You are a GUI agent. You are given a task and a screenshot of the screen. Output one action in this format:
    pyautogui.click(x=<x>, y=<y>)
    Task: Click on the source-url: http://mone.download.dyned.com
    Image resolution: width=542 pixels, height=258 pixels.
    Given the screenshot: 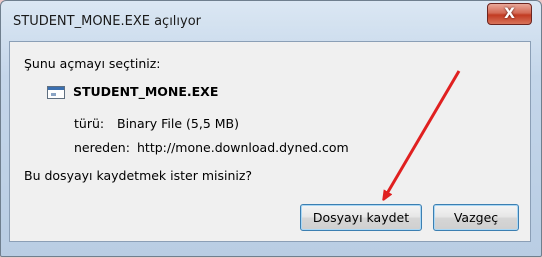 What is the action you would take?
    pyautogui.click(x=243, y=147)
    